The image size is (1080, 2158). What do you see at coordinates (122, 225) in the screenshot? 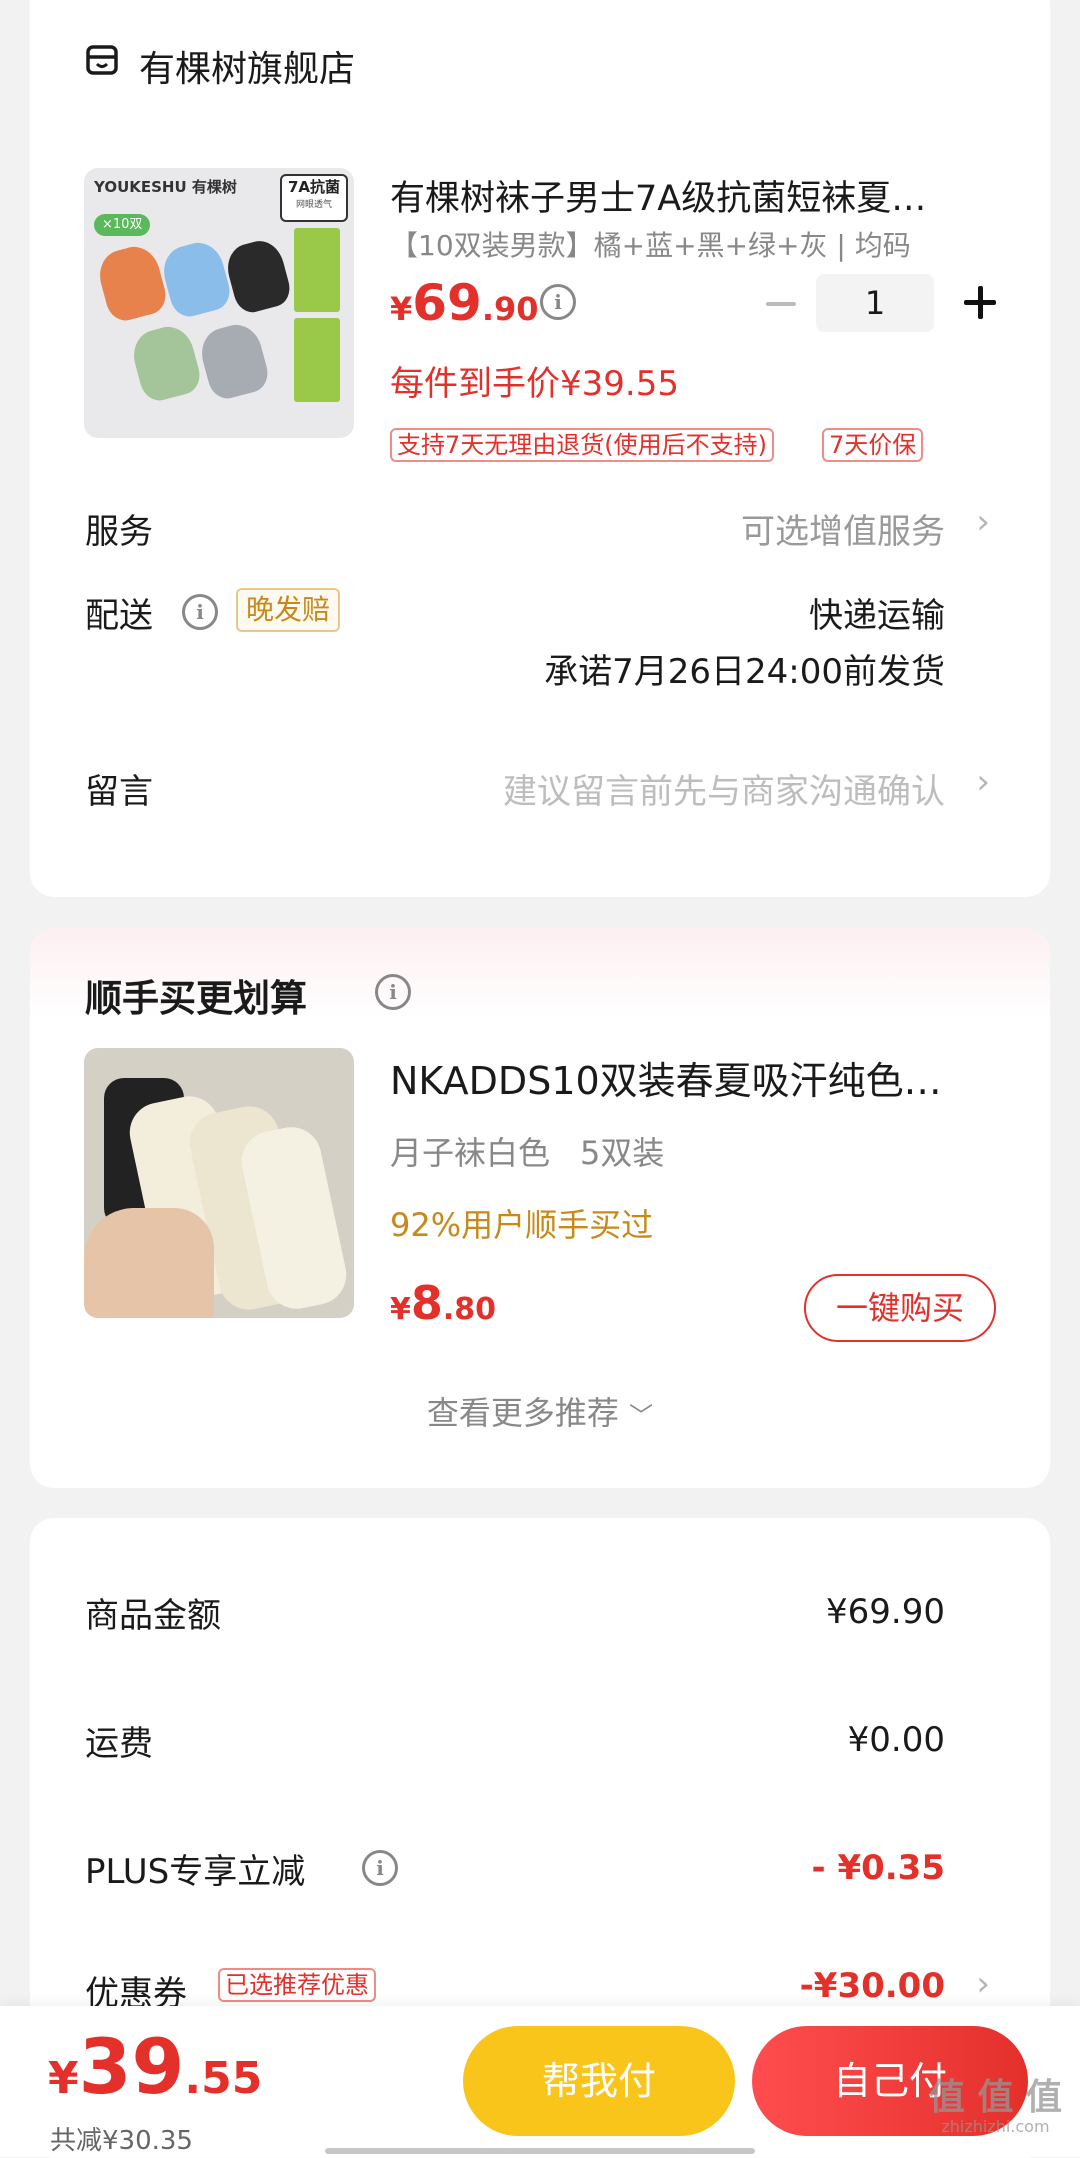
I see `product-image-count: ×10双` at bounding box center [122, 225].